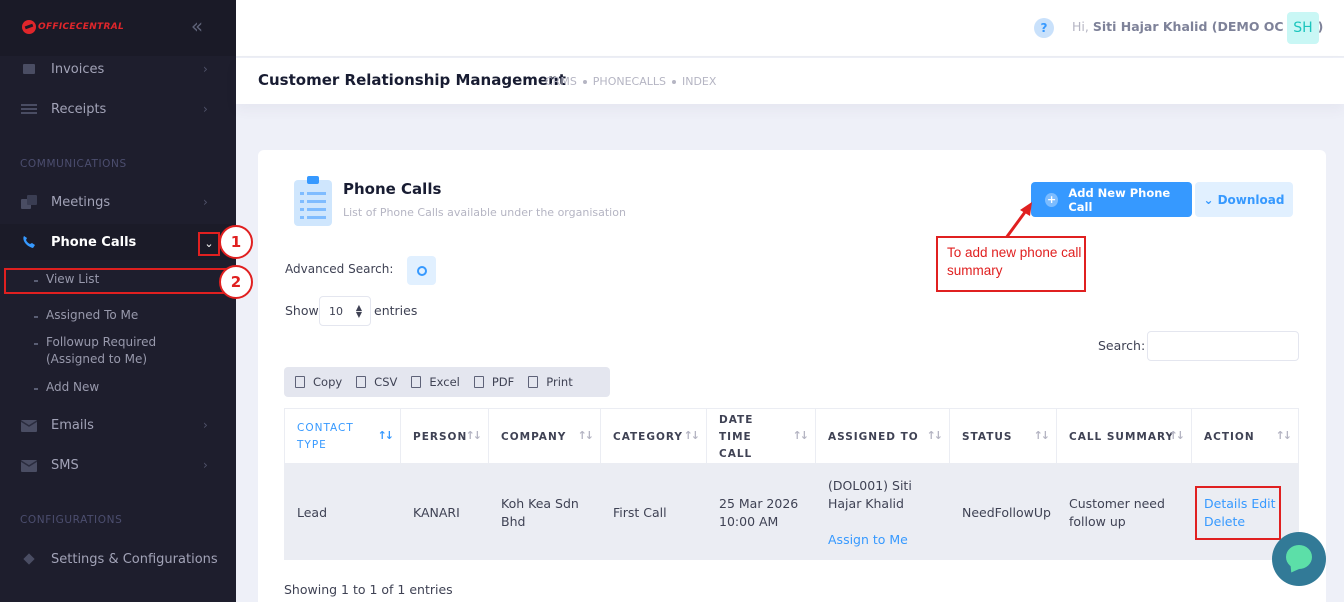  I want to click on sidebar-item-invoices: Invoices ›, so click(118, 69).